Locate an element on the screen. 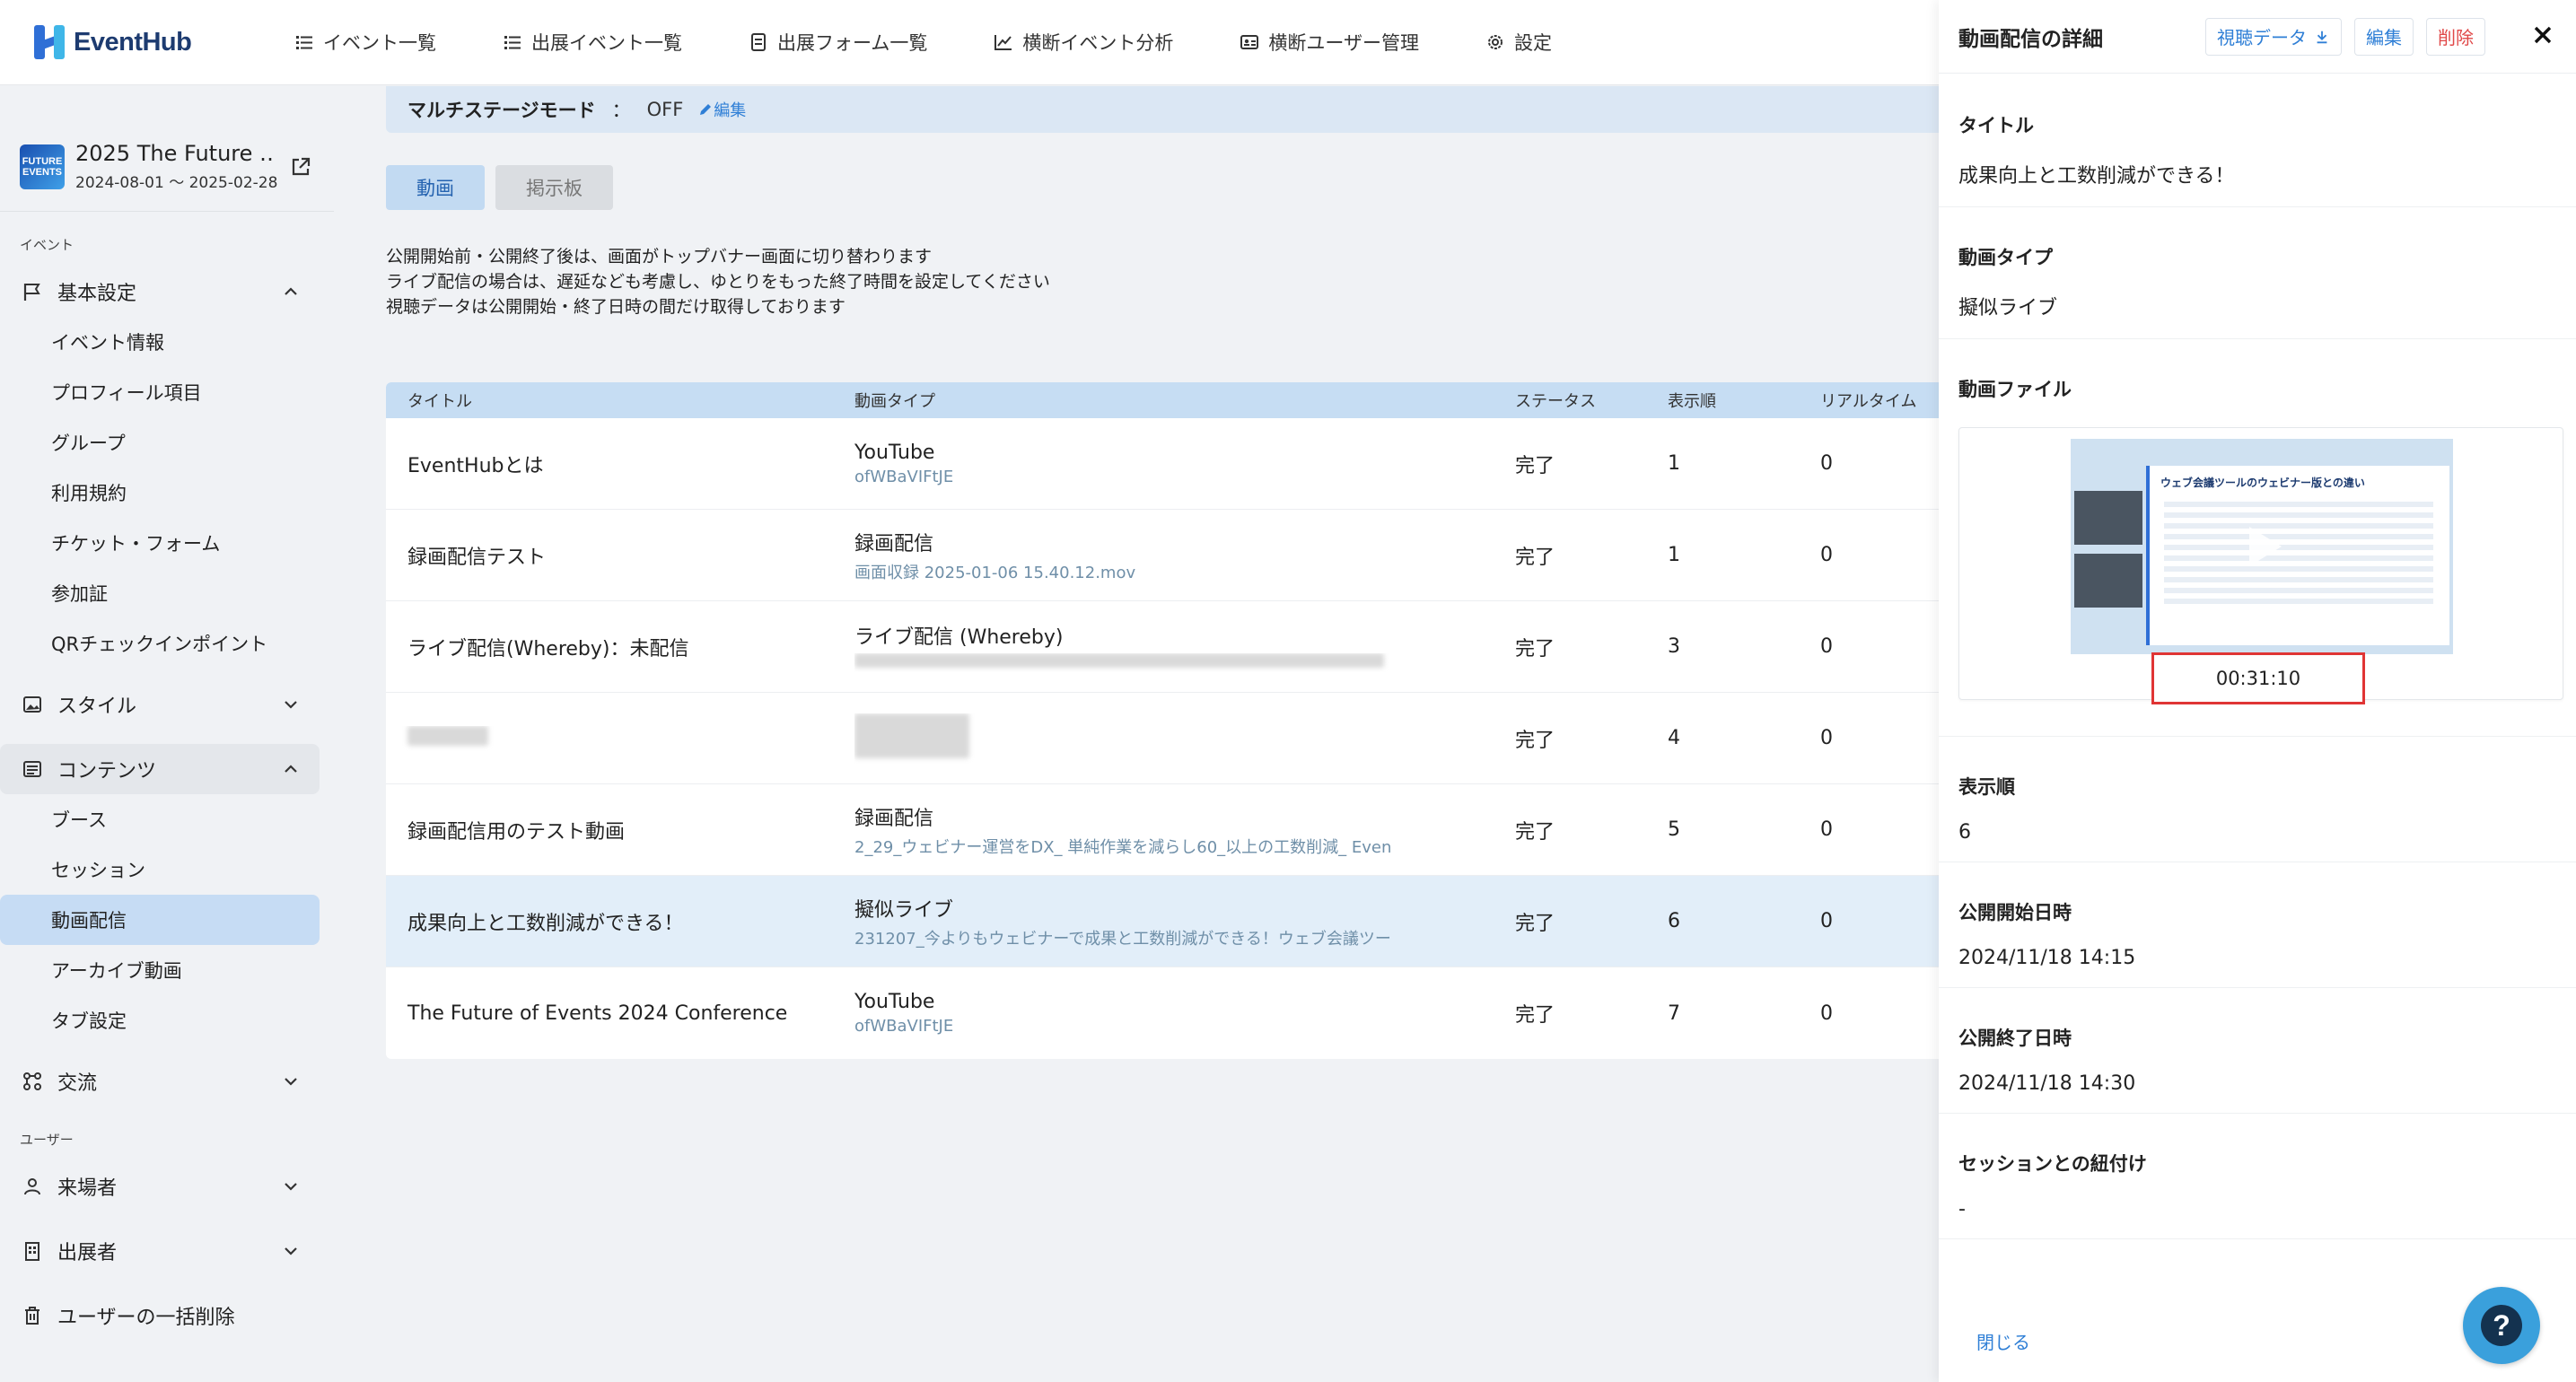 This screenshot has height=1382, width=2576. image-icon is located at coordinates (32, 704).